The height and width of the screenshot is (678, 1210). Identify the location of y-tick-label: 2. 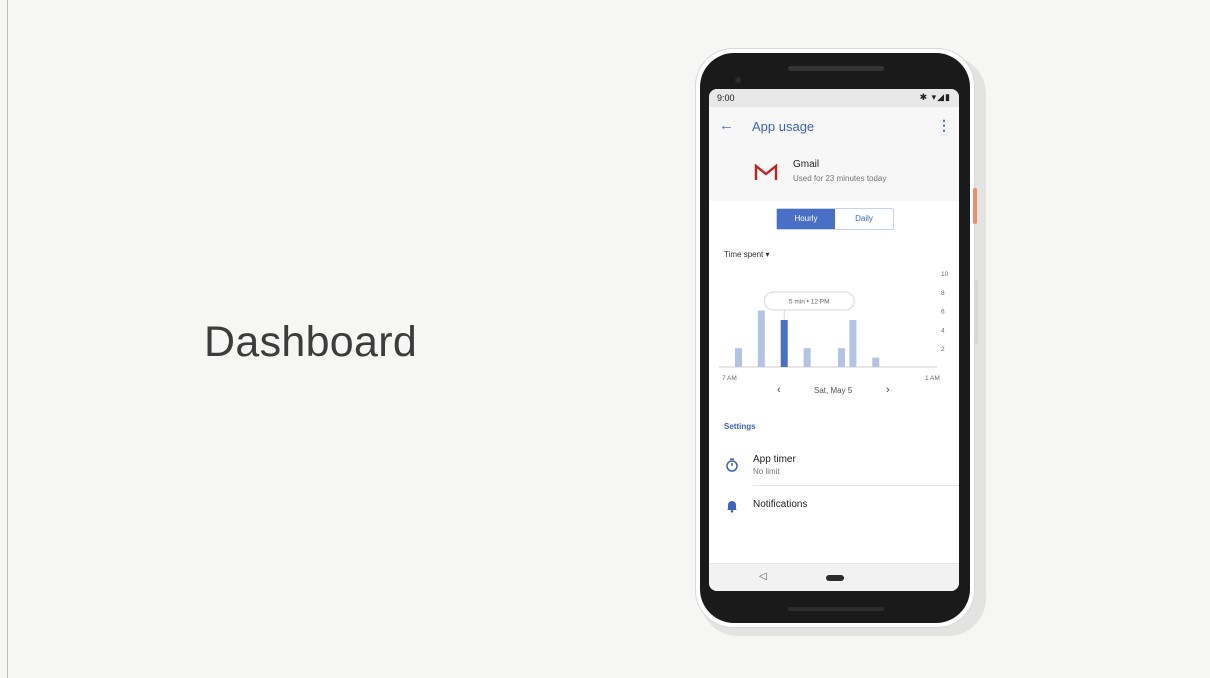
(943, 349).